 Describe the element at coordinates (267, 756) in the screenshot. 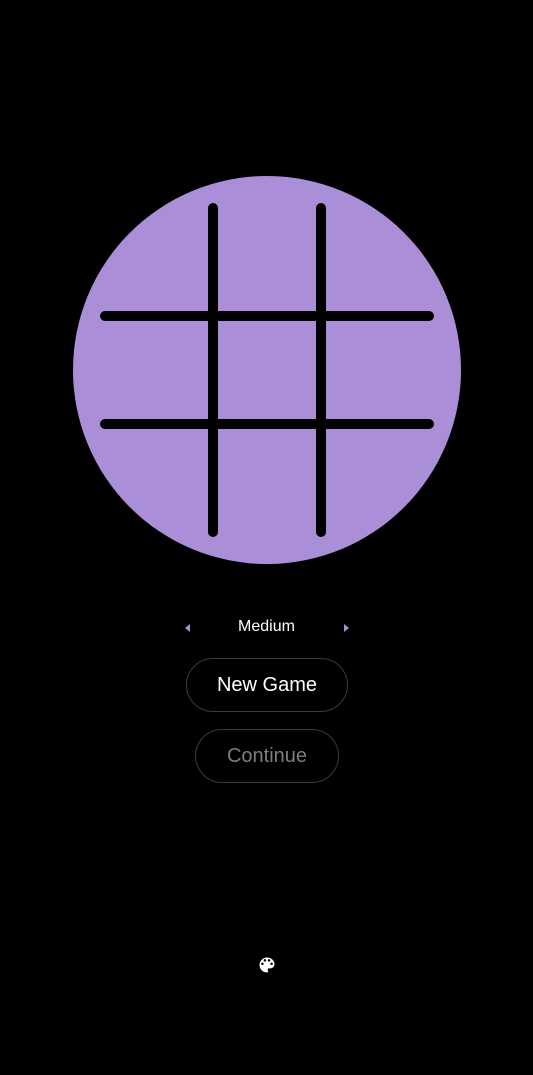

I see `continue-button: Continue` at that location.